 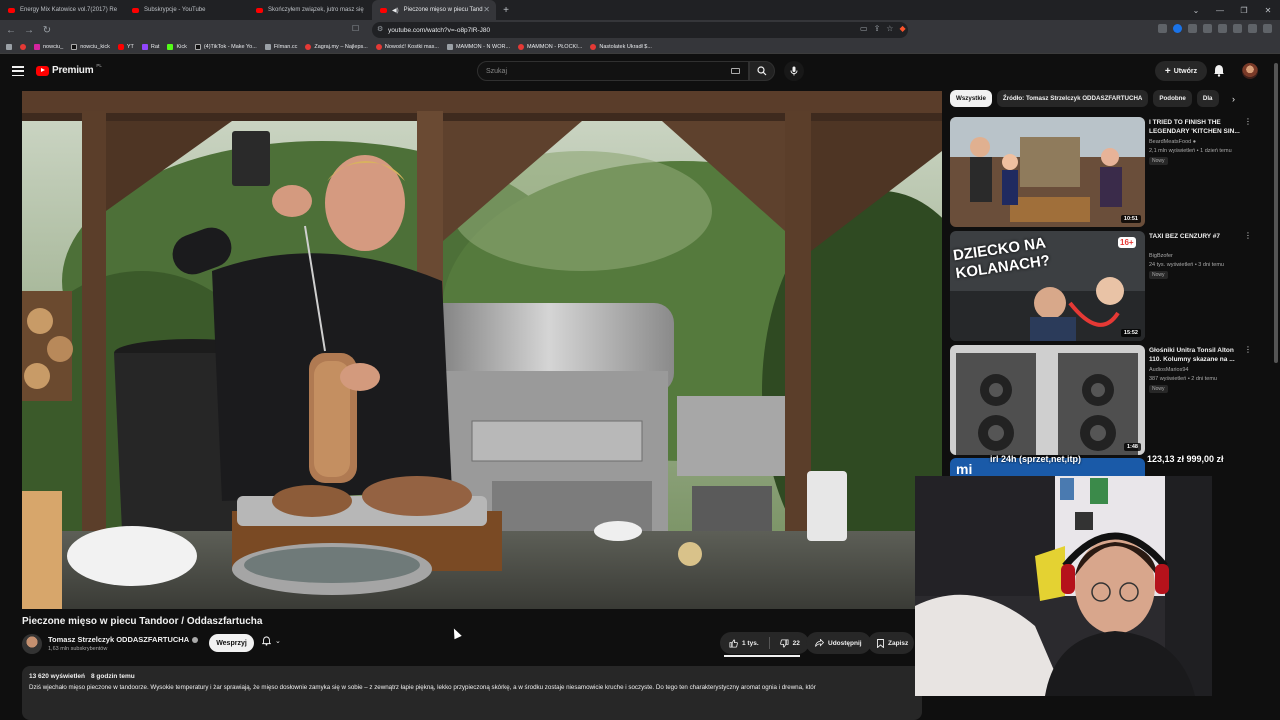 What do you see at coordinates (845, 643) in the screenshot?
I see `share-label: Udostępnij` at bounding box center [845, 643].